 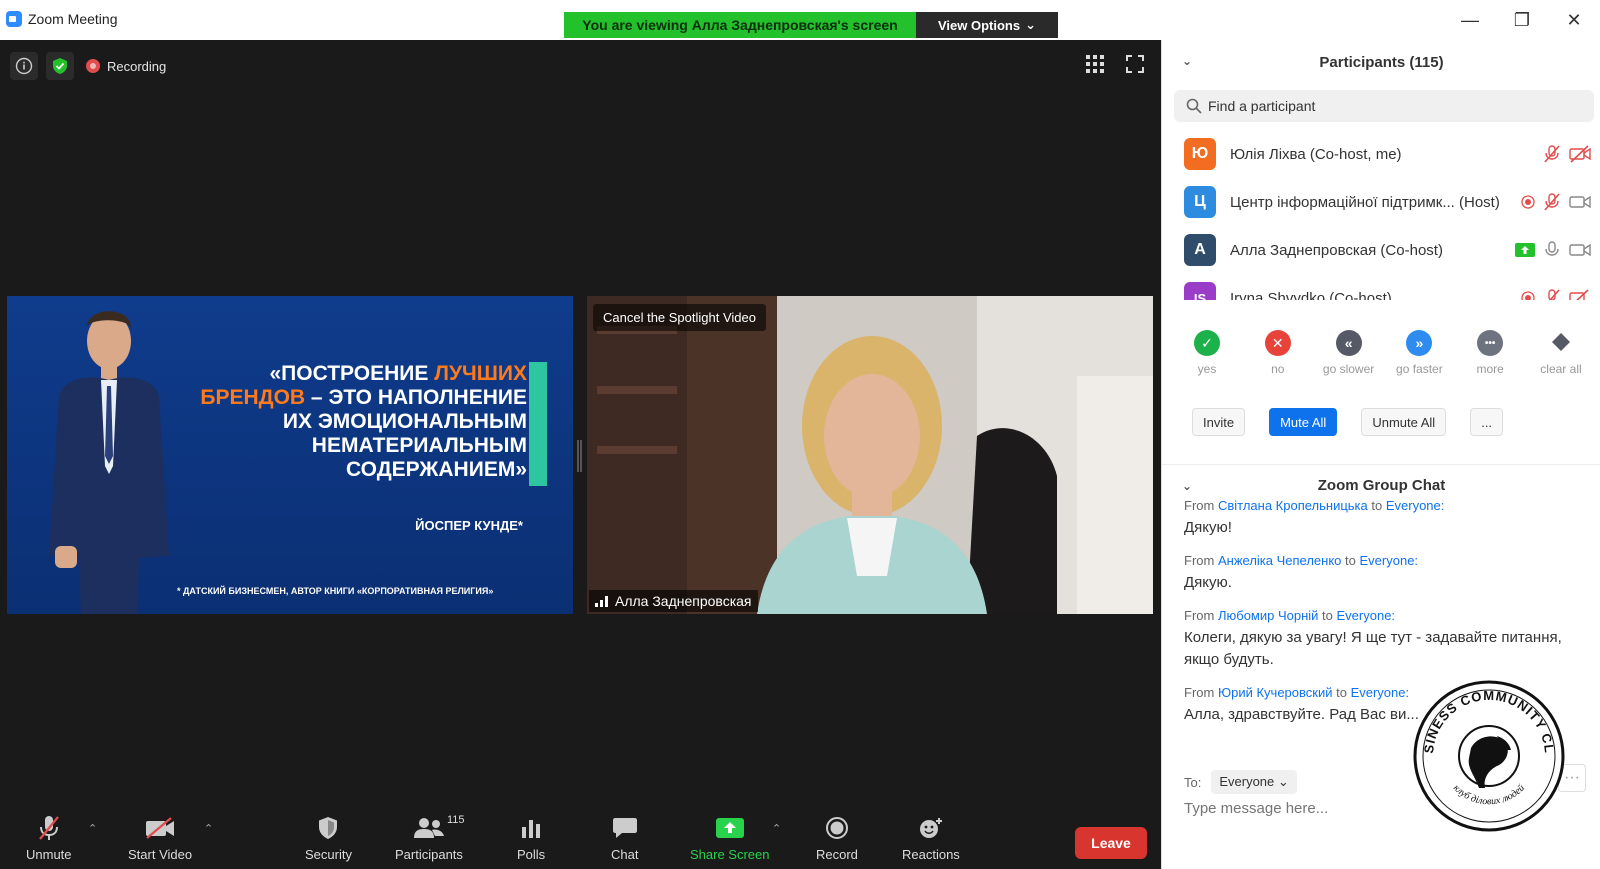 I want to click on feedback-go-faster: » go faster, so click(x=1419, y=353).